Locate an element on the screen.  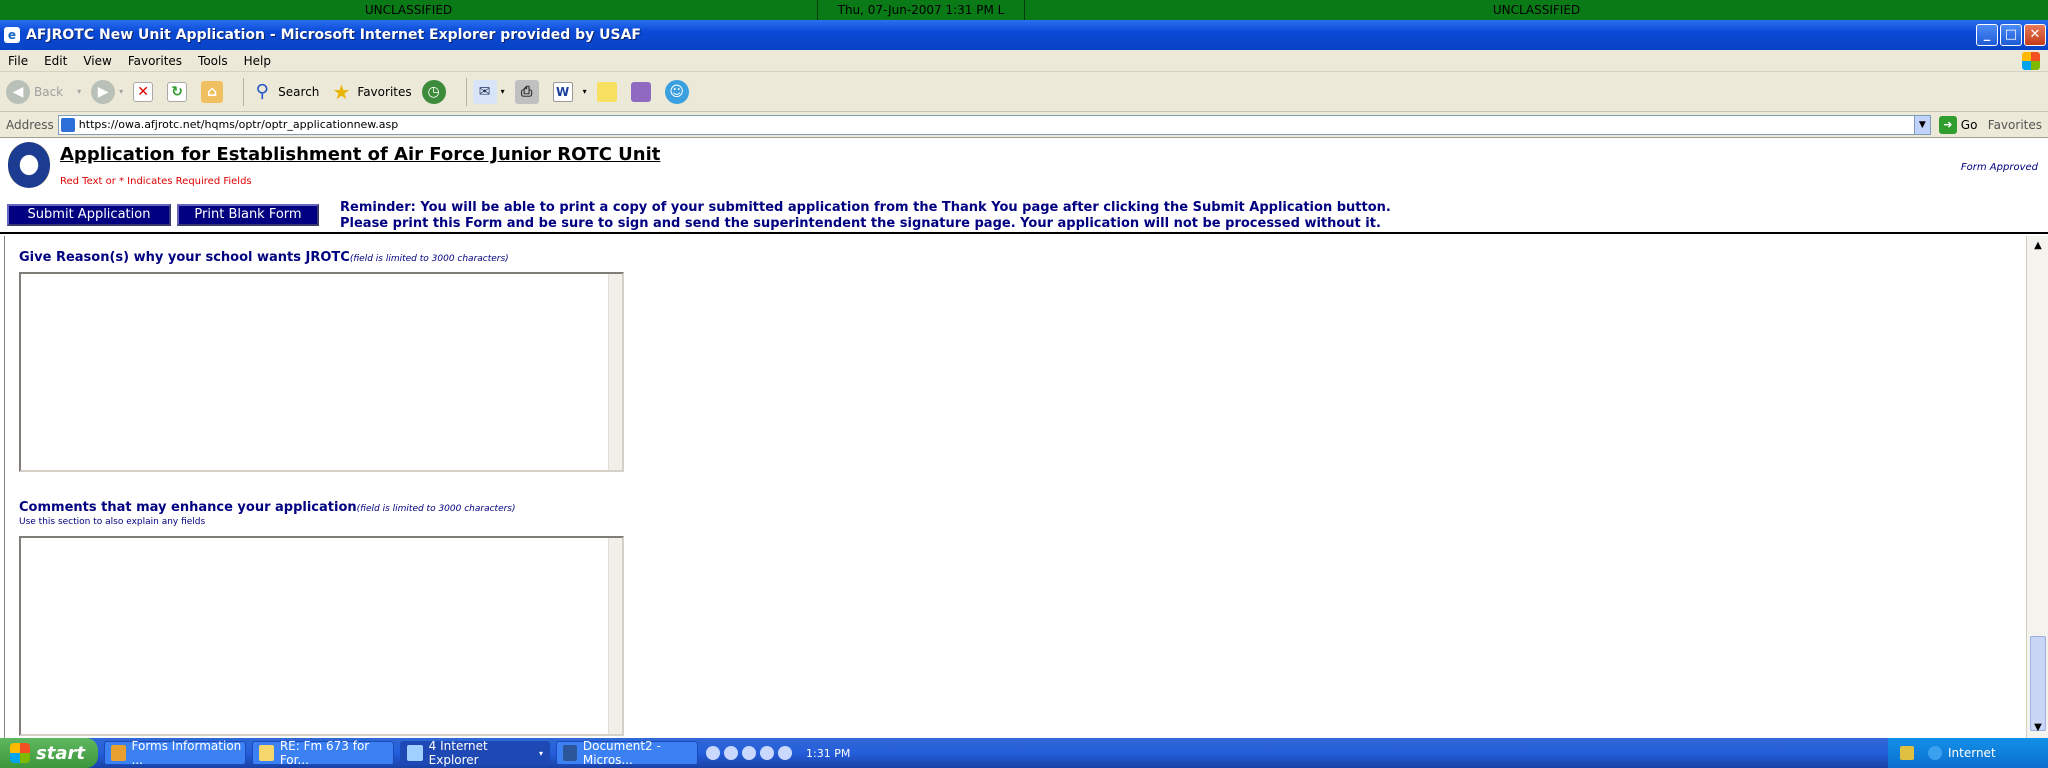
windows-flag-icon is located at coordinates (20, 753).